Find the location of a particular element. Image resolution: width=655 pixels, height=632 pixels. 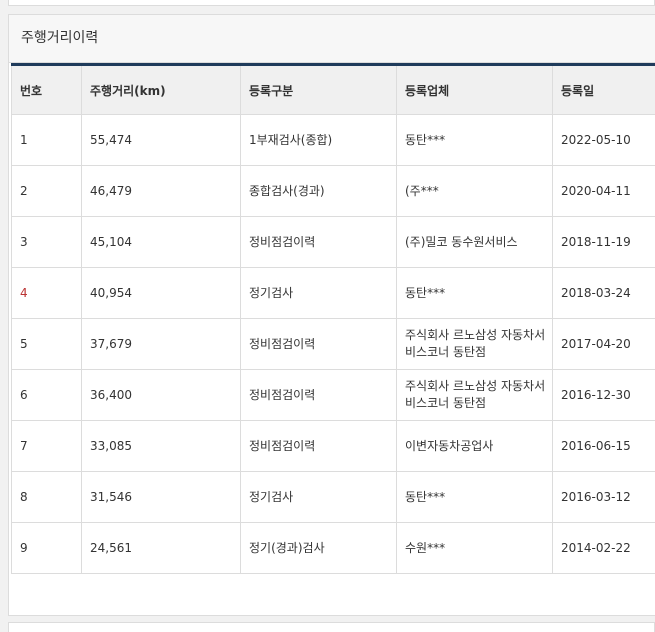

row-mileage: 55,474 is located at coordinates (161, 140).